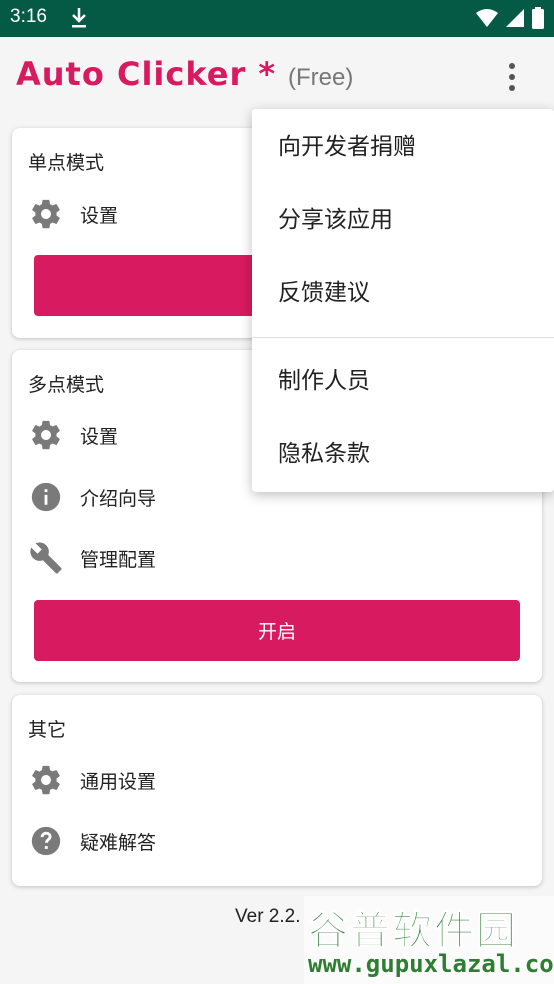 The height and width of the screenshot is (984, 554). I want to click on menu-item-privacy: 隐私条款, so click(324, 454).